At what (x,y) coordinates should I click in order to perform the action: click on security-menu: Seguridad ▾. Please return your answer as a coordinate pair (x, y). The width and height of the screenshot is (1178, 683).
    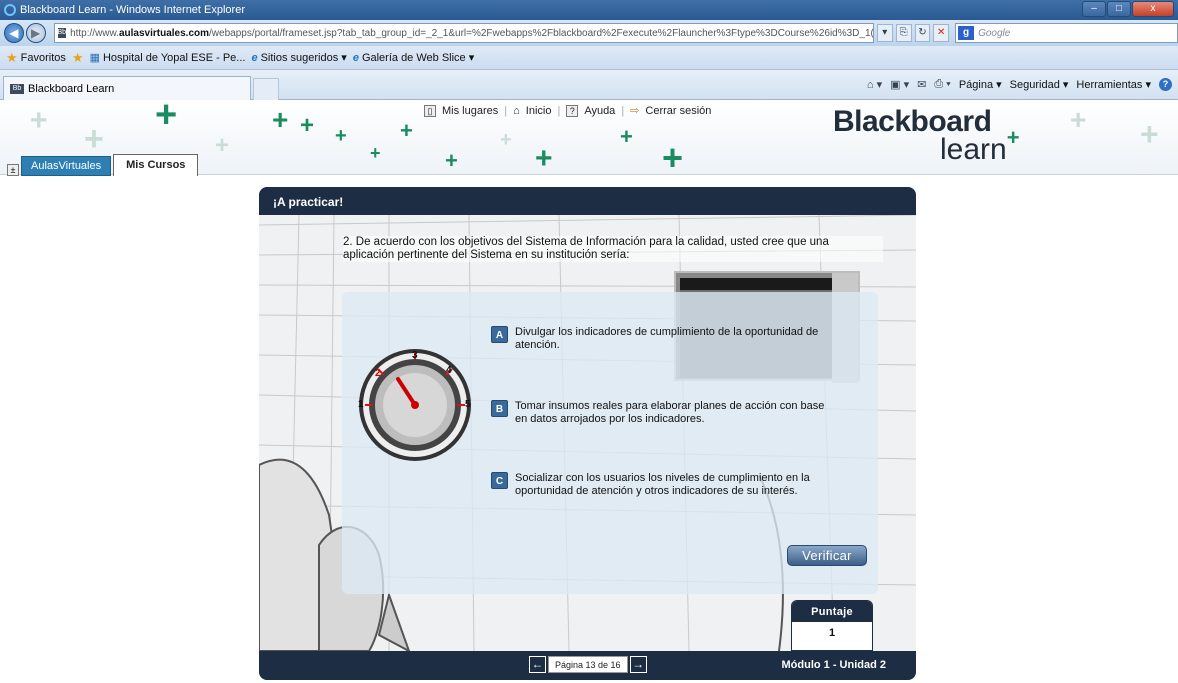
    Looking at the image, I should click on (1039, 84).